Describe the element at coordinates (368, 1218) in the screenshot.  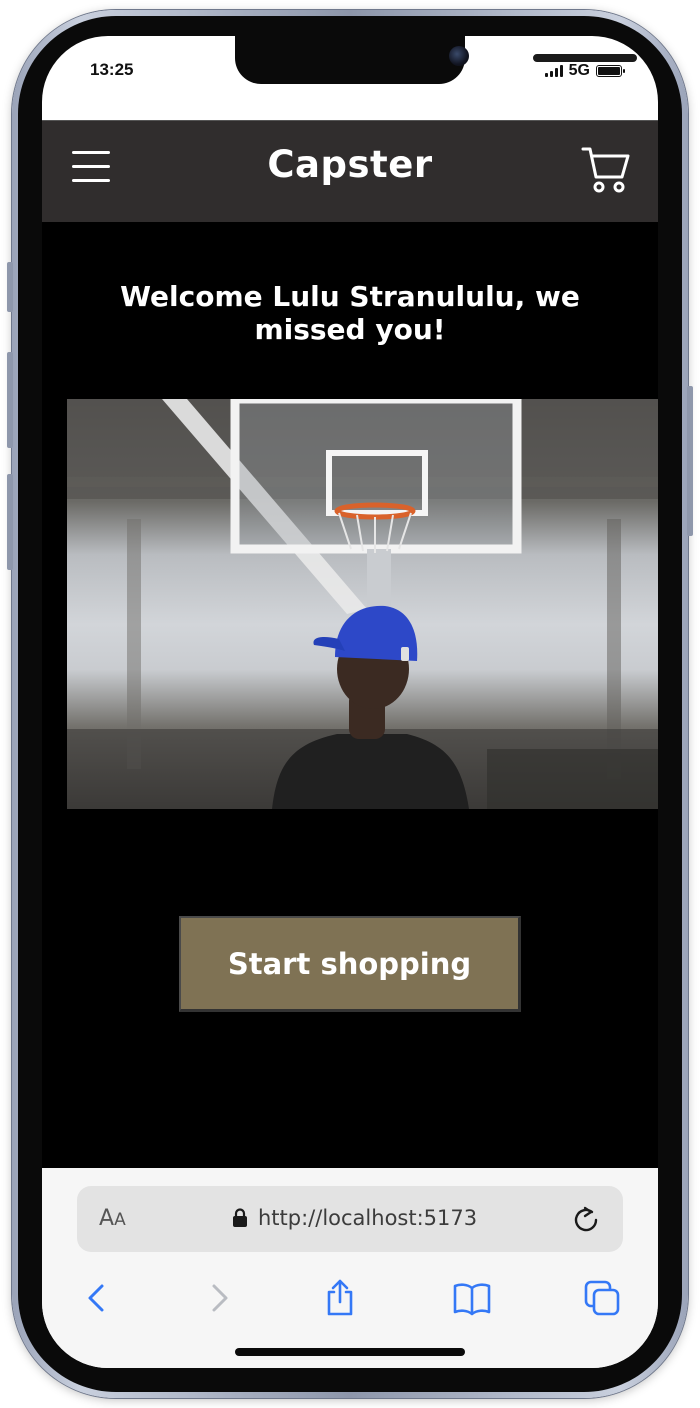
I see `url-text: http://localhost:5173` at that location.